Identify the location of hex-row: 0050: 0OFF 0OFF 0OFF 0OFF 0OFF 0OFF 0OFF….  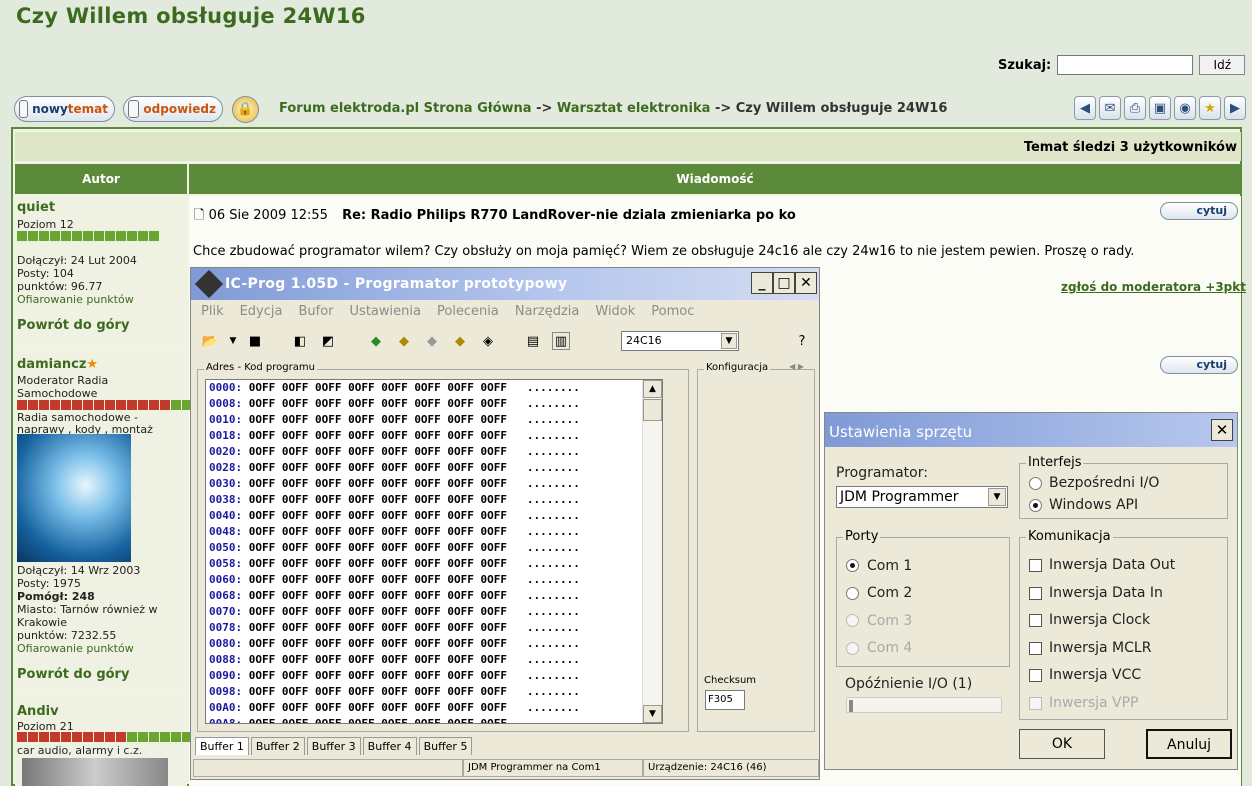
(434, 548).